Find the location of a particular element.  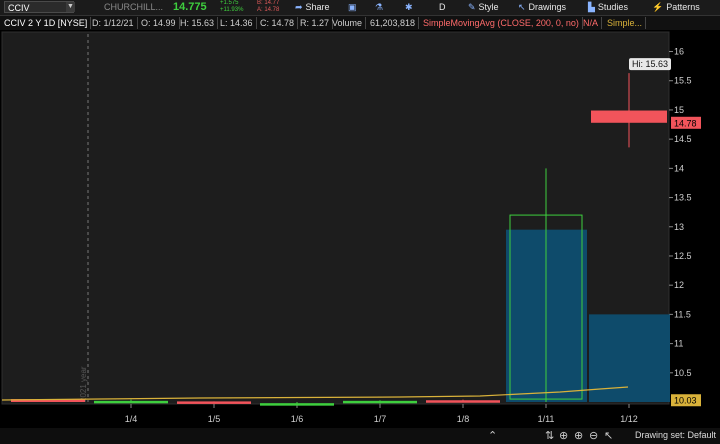

price-change: +1.575 +11.93% is located at coordinates (231, 7).